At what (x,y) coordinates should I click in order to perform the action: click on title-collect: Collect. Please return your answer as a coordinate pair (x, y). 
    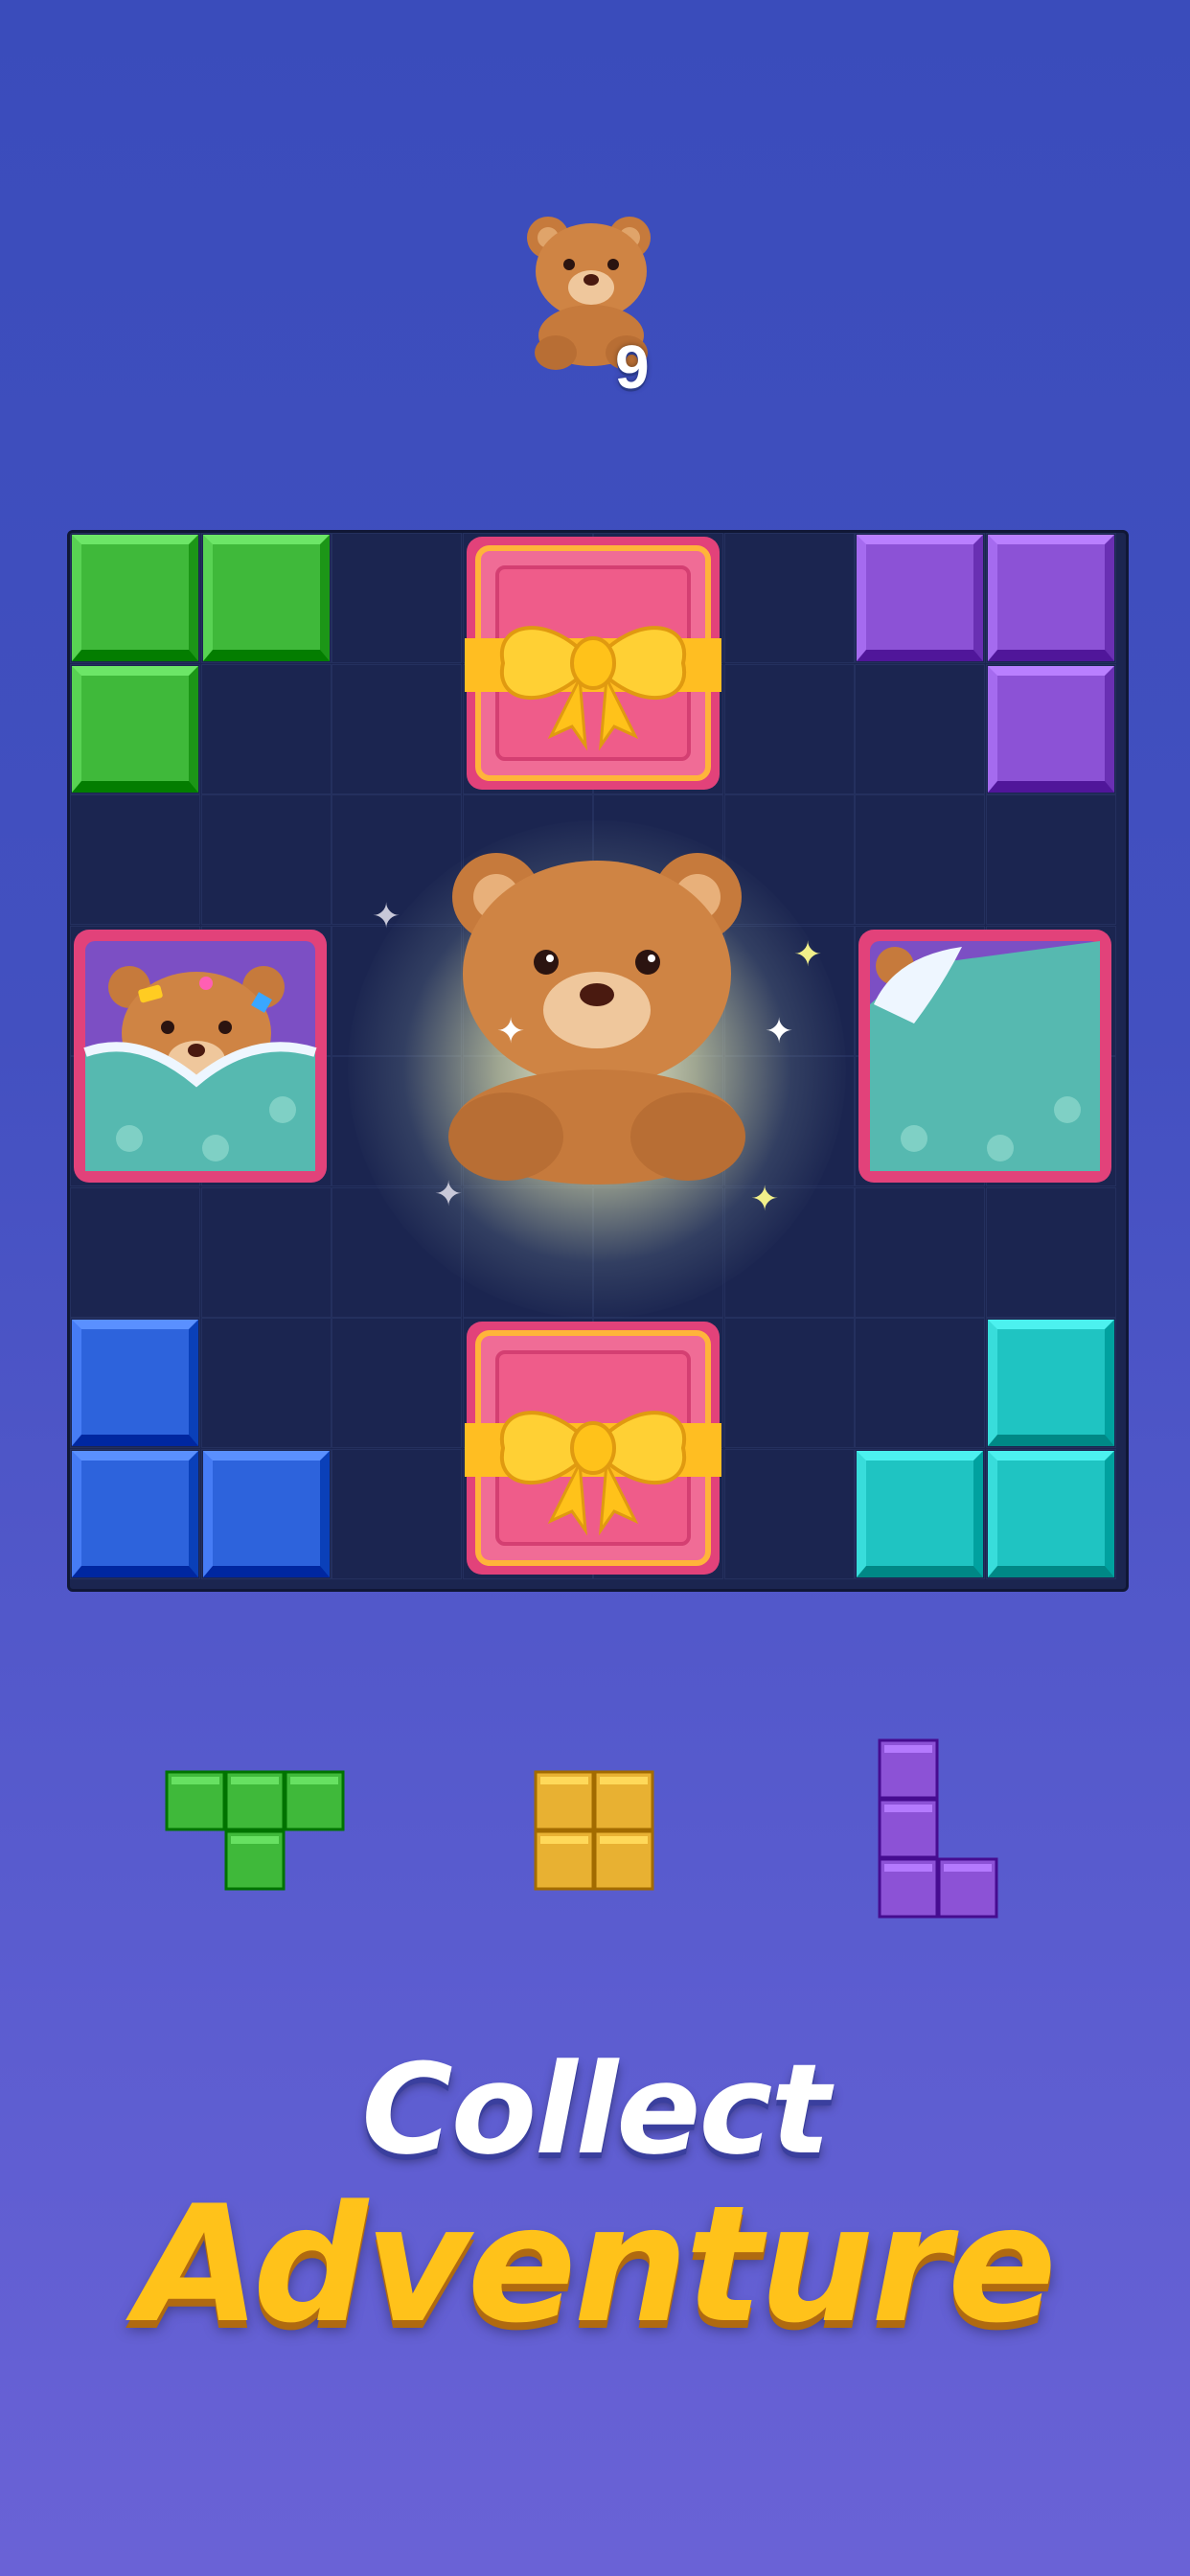
    Looking at the image, I should click on (595, 2109).